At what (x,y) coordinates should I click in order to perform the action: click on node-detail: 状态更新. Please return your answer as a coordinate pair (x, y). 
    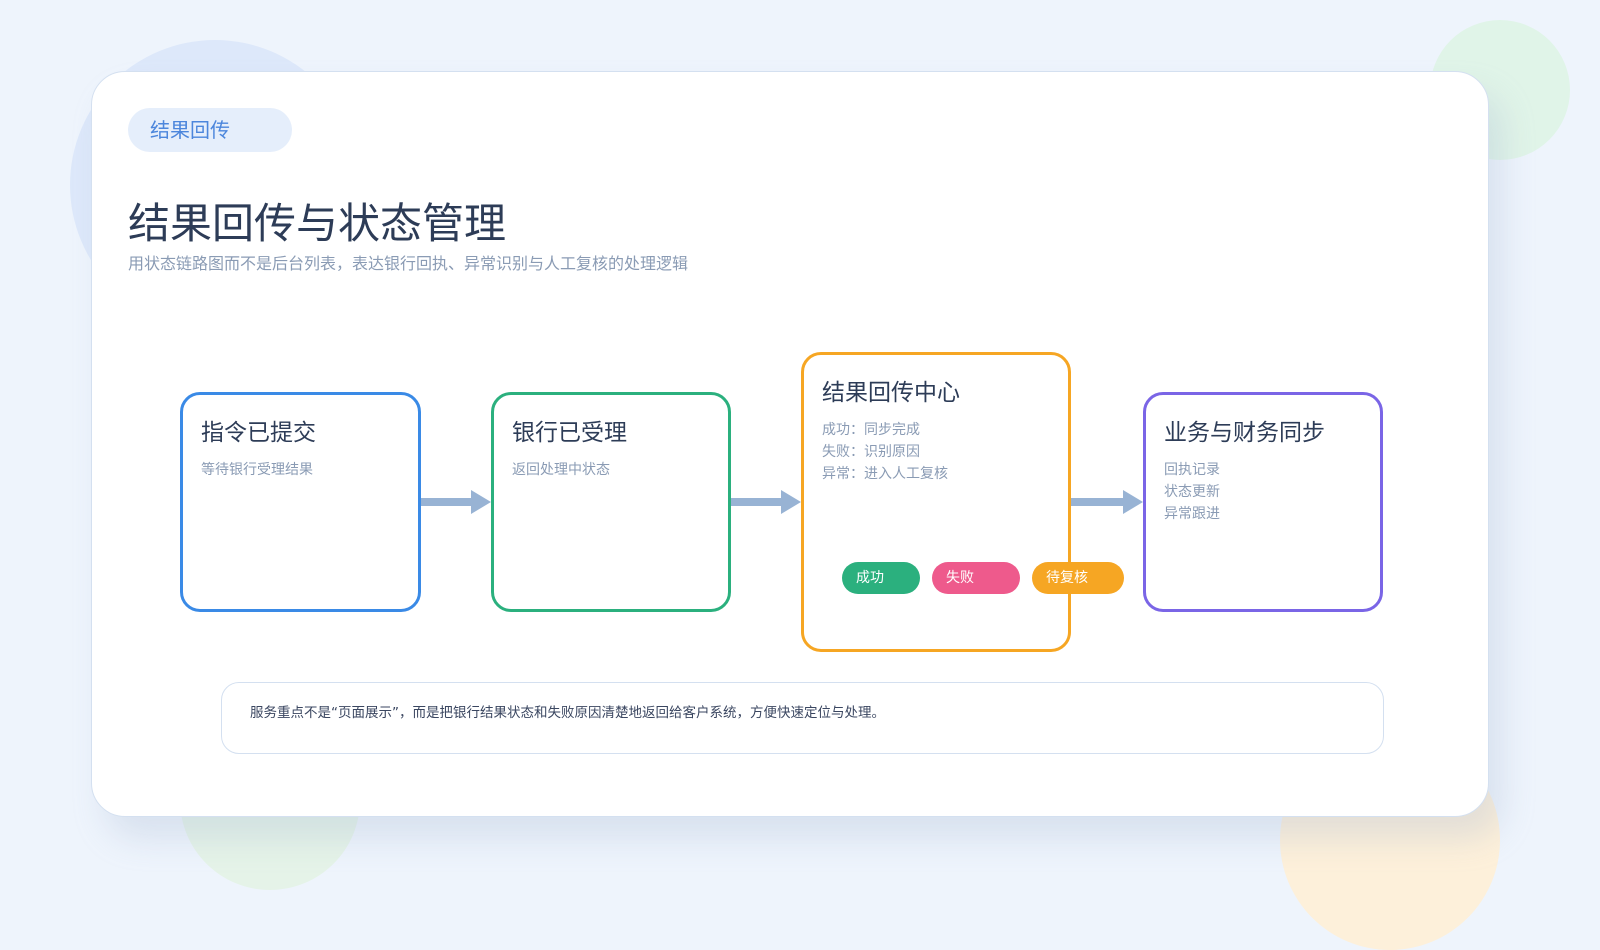
    Looking at the image, I should click on (1192, 492).